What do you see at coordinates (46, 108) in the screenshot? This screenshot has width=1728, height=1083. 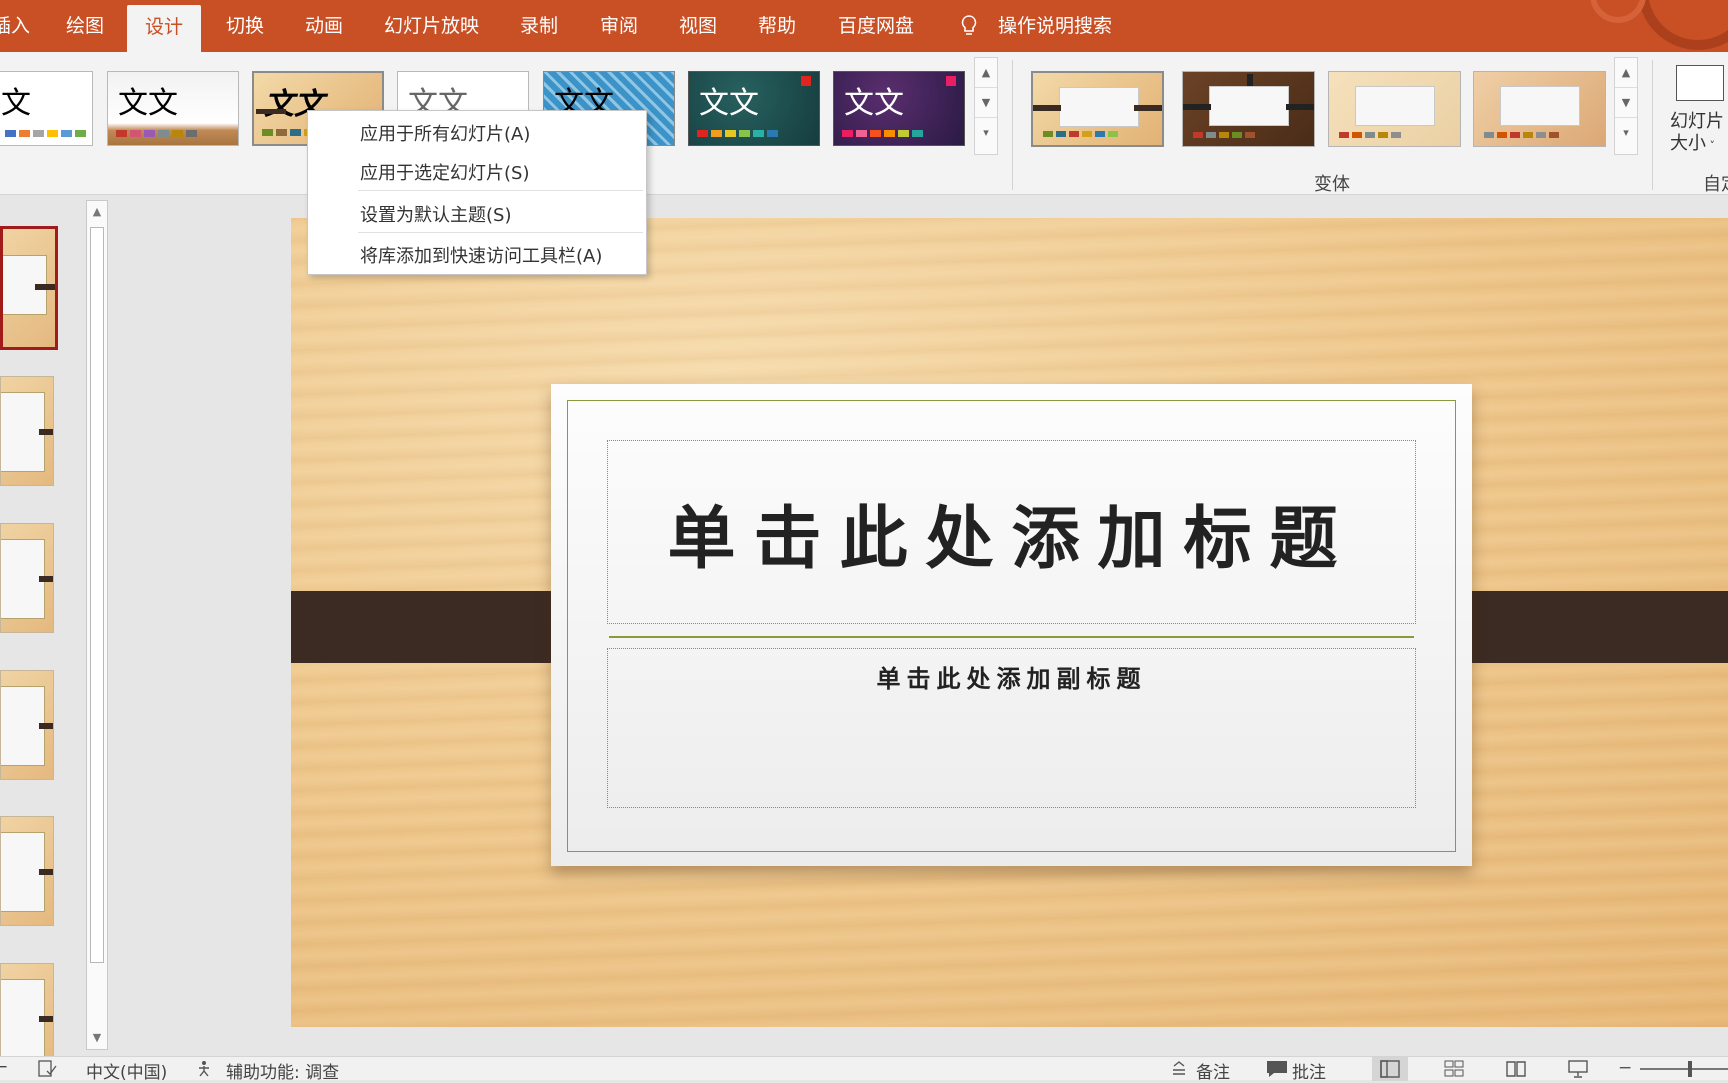 I see `theme-office: 文文` at bounding box center [46, 108].